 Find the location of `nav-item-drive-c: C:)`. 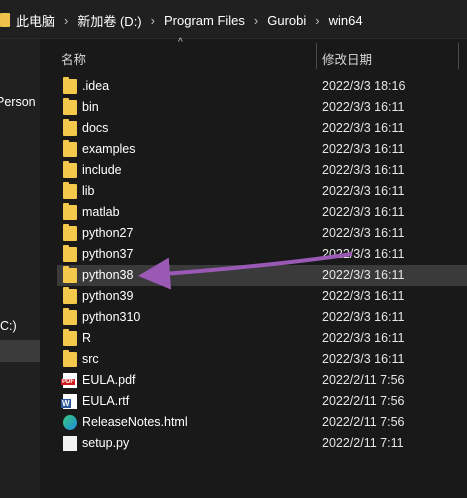

nav-item-drive-c: C:) is located at coordinates (20, 326).